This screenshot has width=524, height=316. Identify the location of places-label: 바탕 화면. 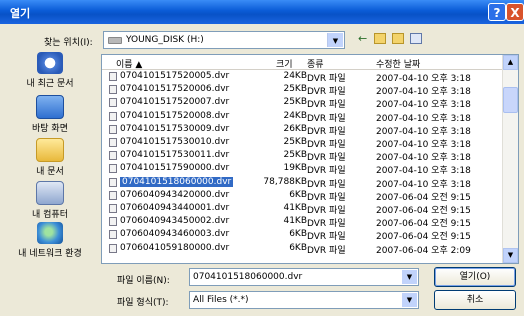
(50, 129).